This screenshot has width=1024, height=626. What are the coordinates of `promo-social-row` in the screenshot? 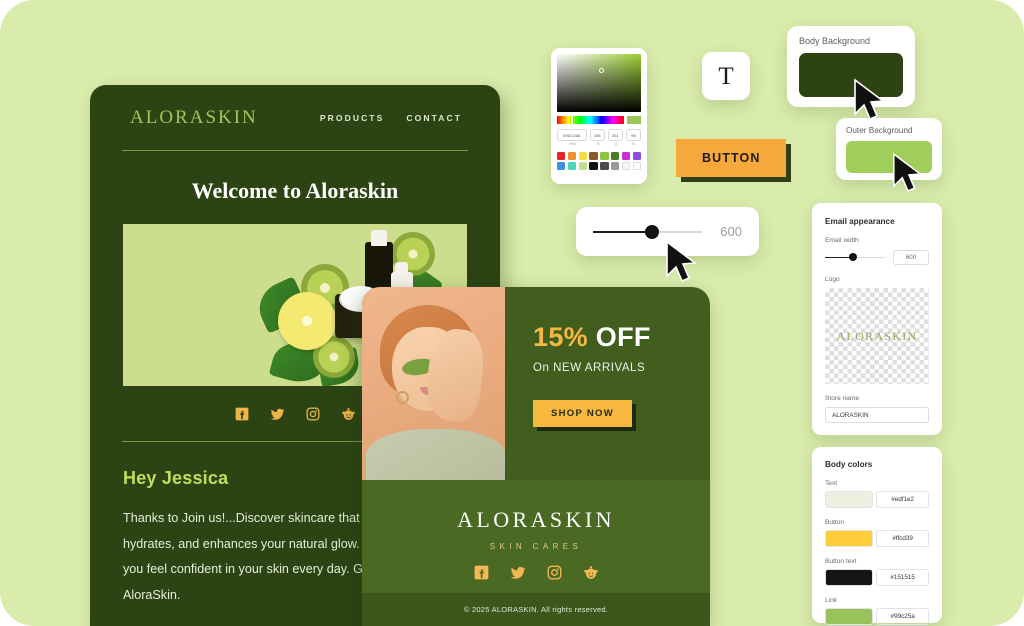 It's located at (536, 575).